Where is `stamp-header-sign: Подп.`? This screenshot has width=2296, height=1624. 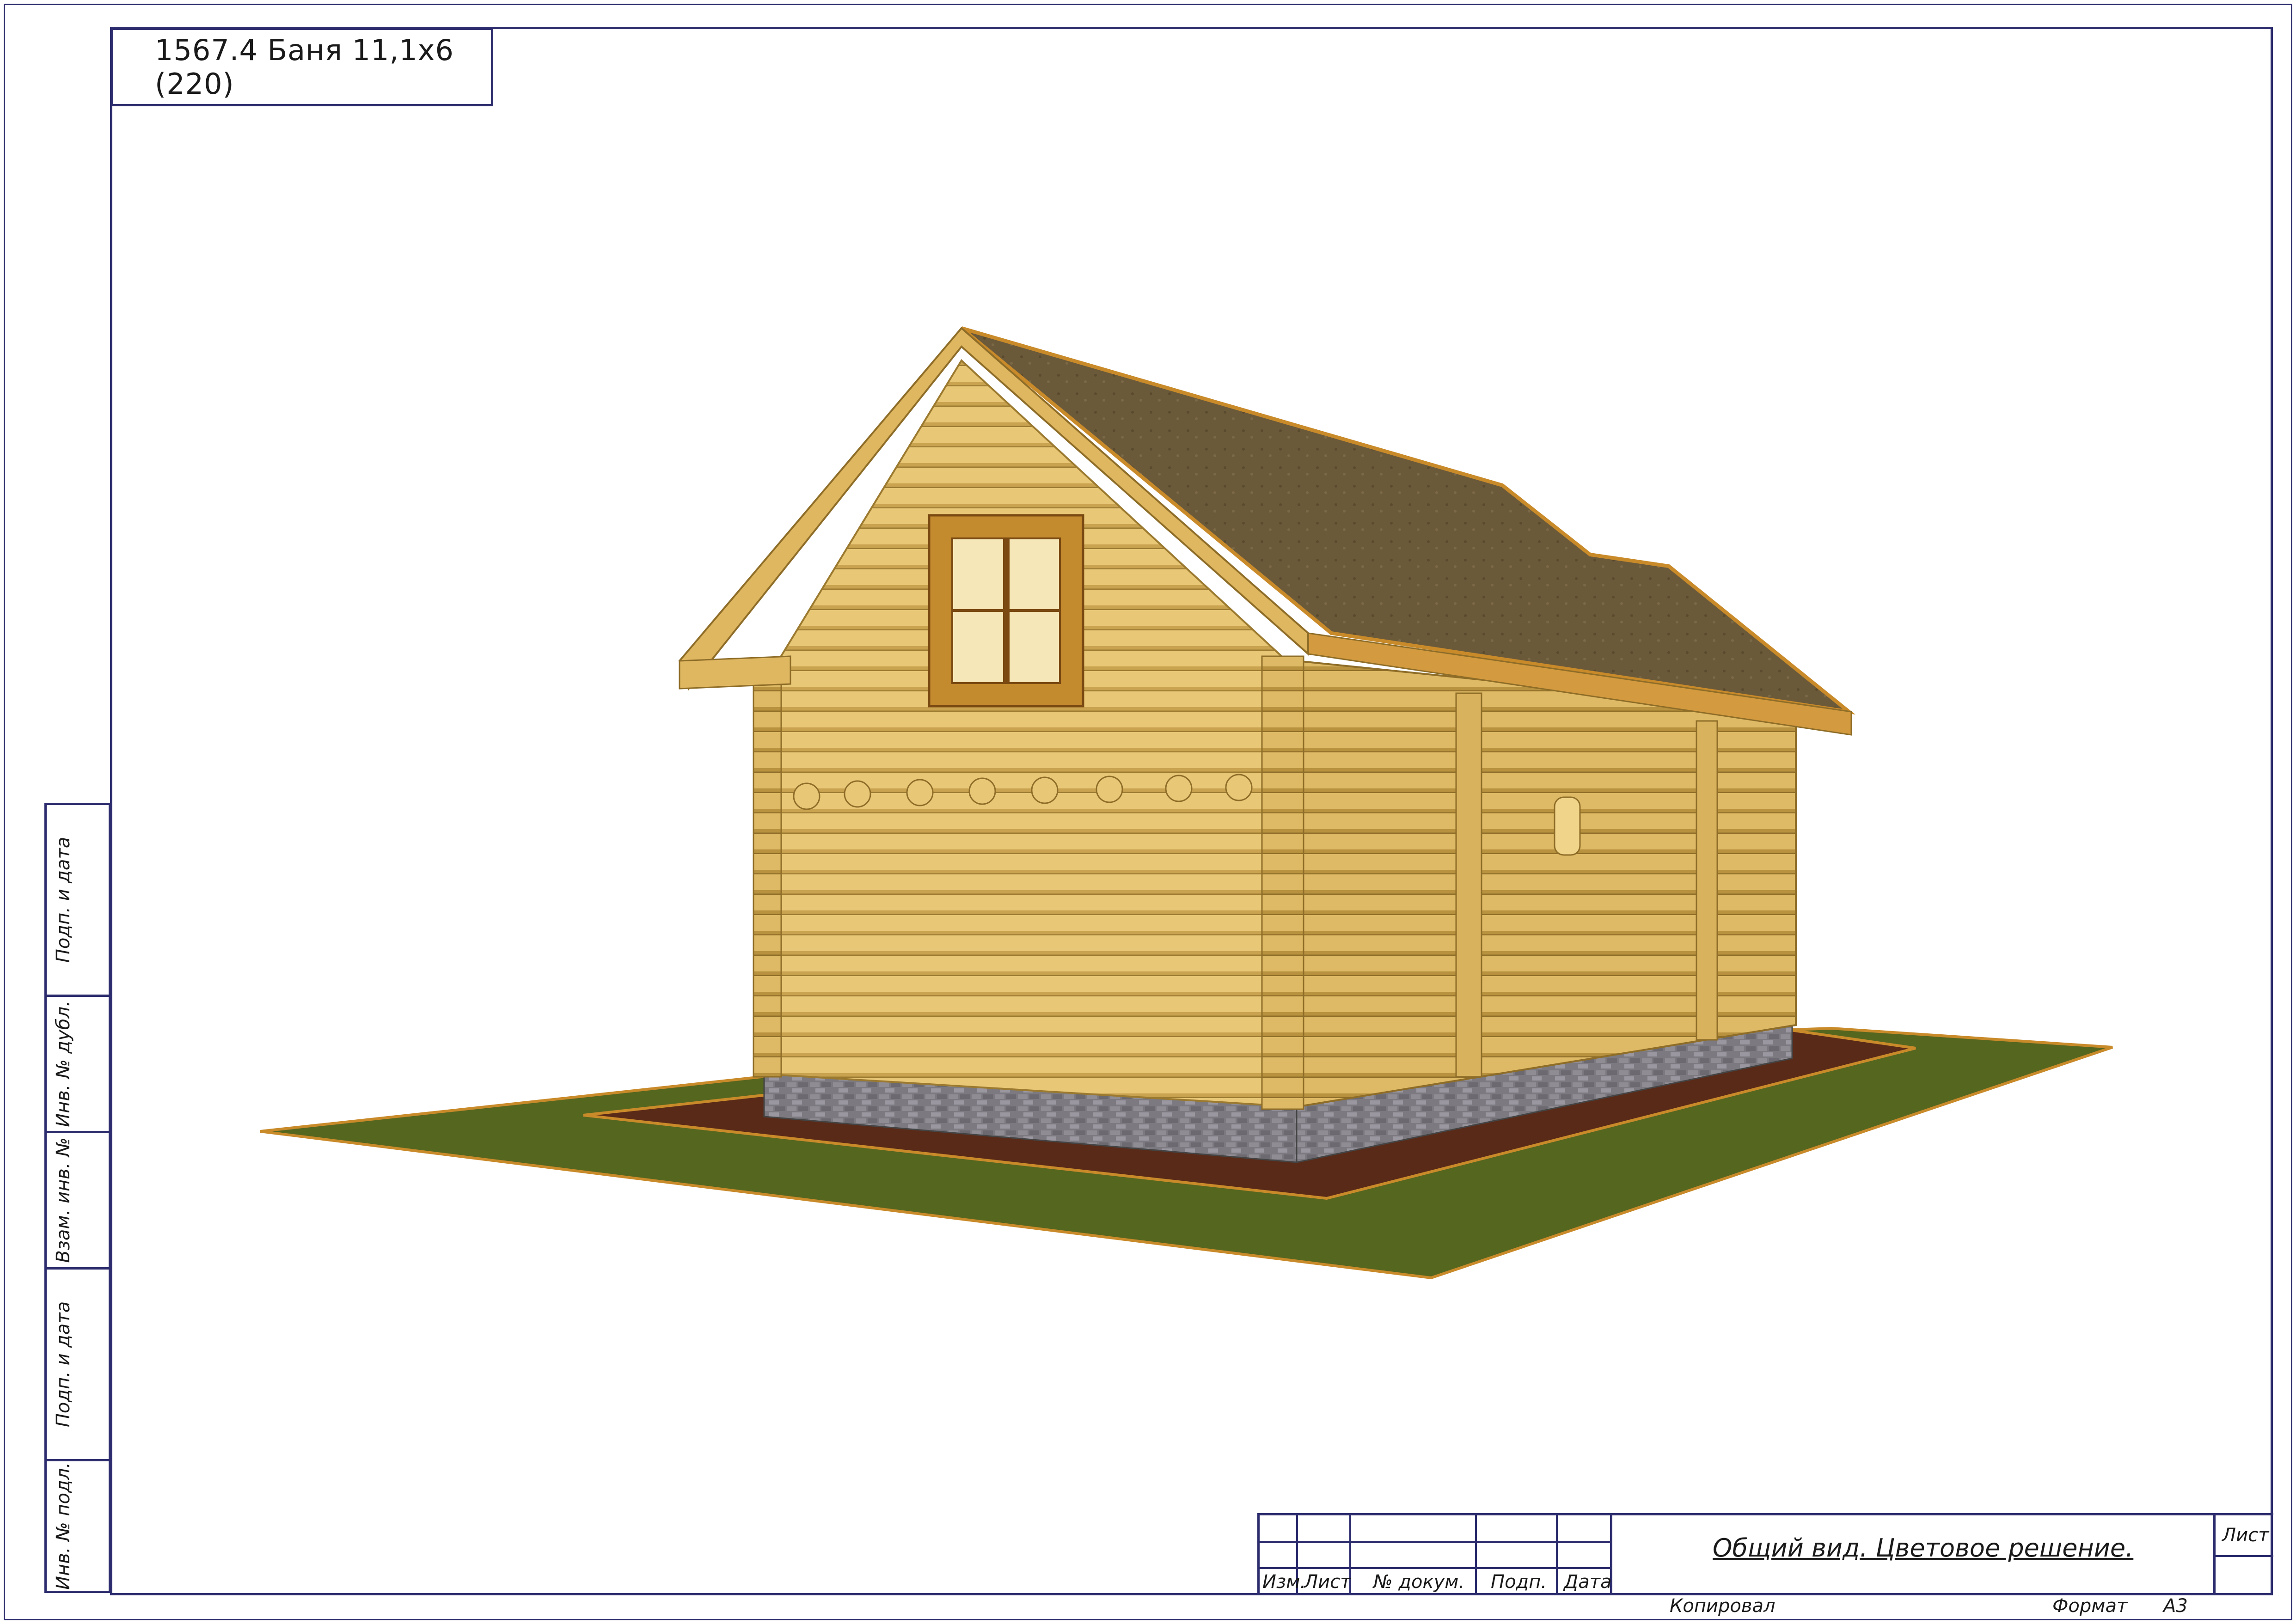
stamp-header-sign: Подп. is located at coordinates (1519, 1582).